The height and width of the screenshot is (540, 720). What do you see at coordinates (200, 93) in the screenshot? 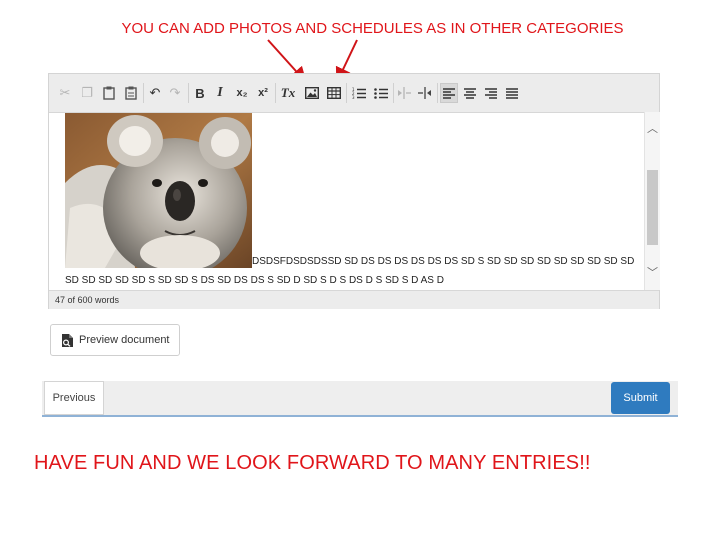
I see `bold-icon: B` at bounding box center [200, 93].